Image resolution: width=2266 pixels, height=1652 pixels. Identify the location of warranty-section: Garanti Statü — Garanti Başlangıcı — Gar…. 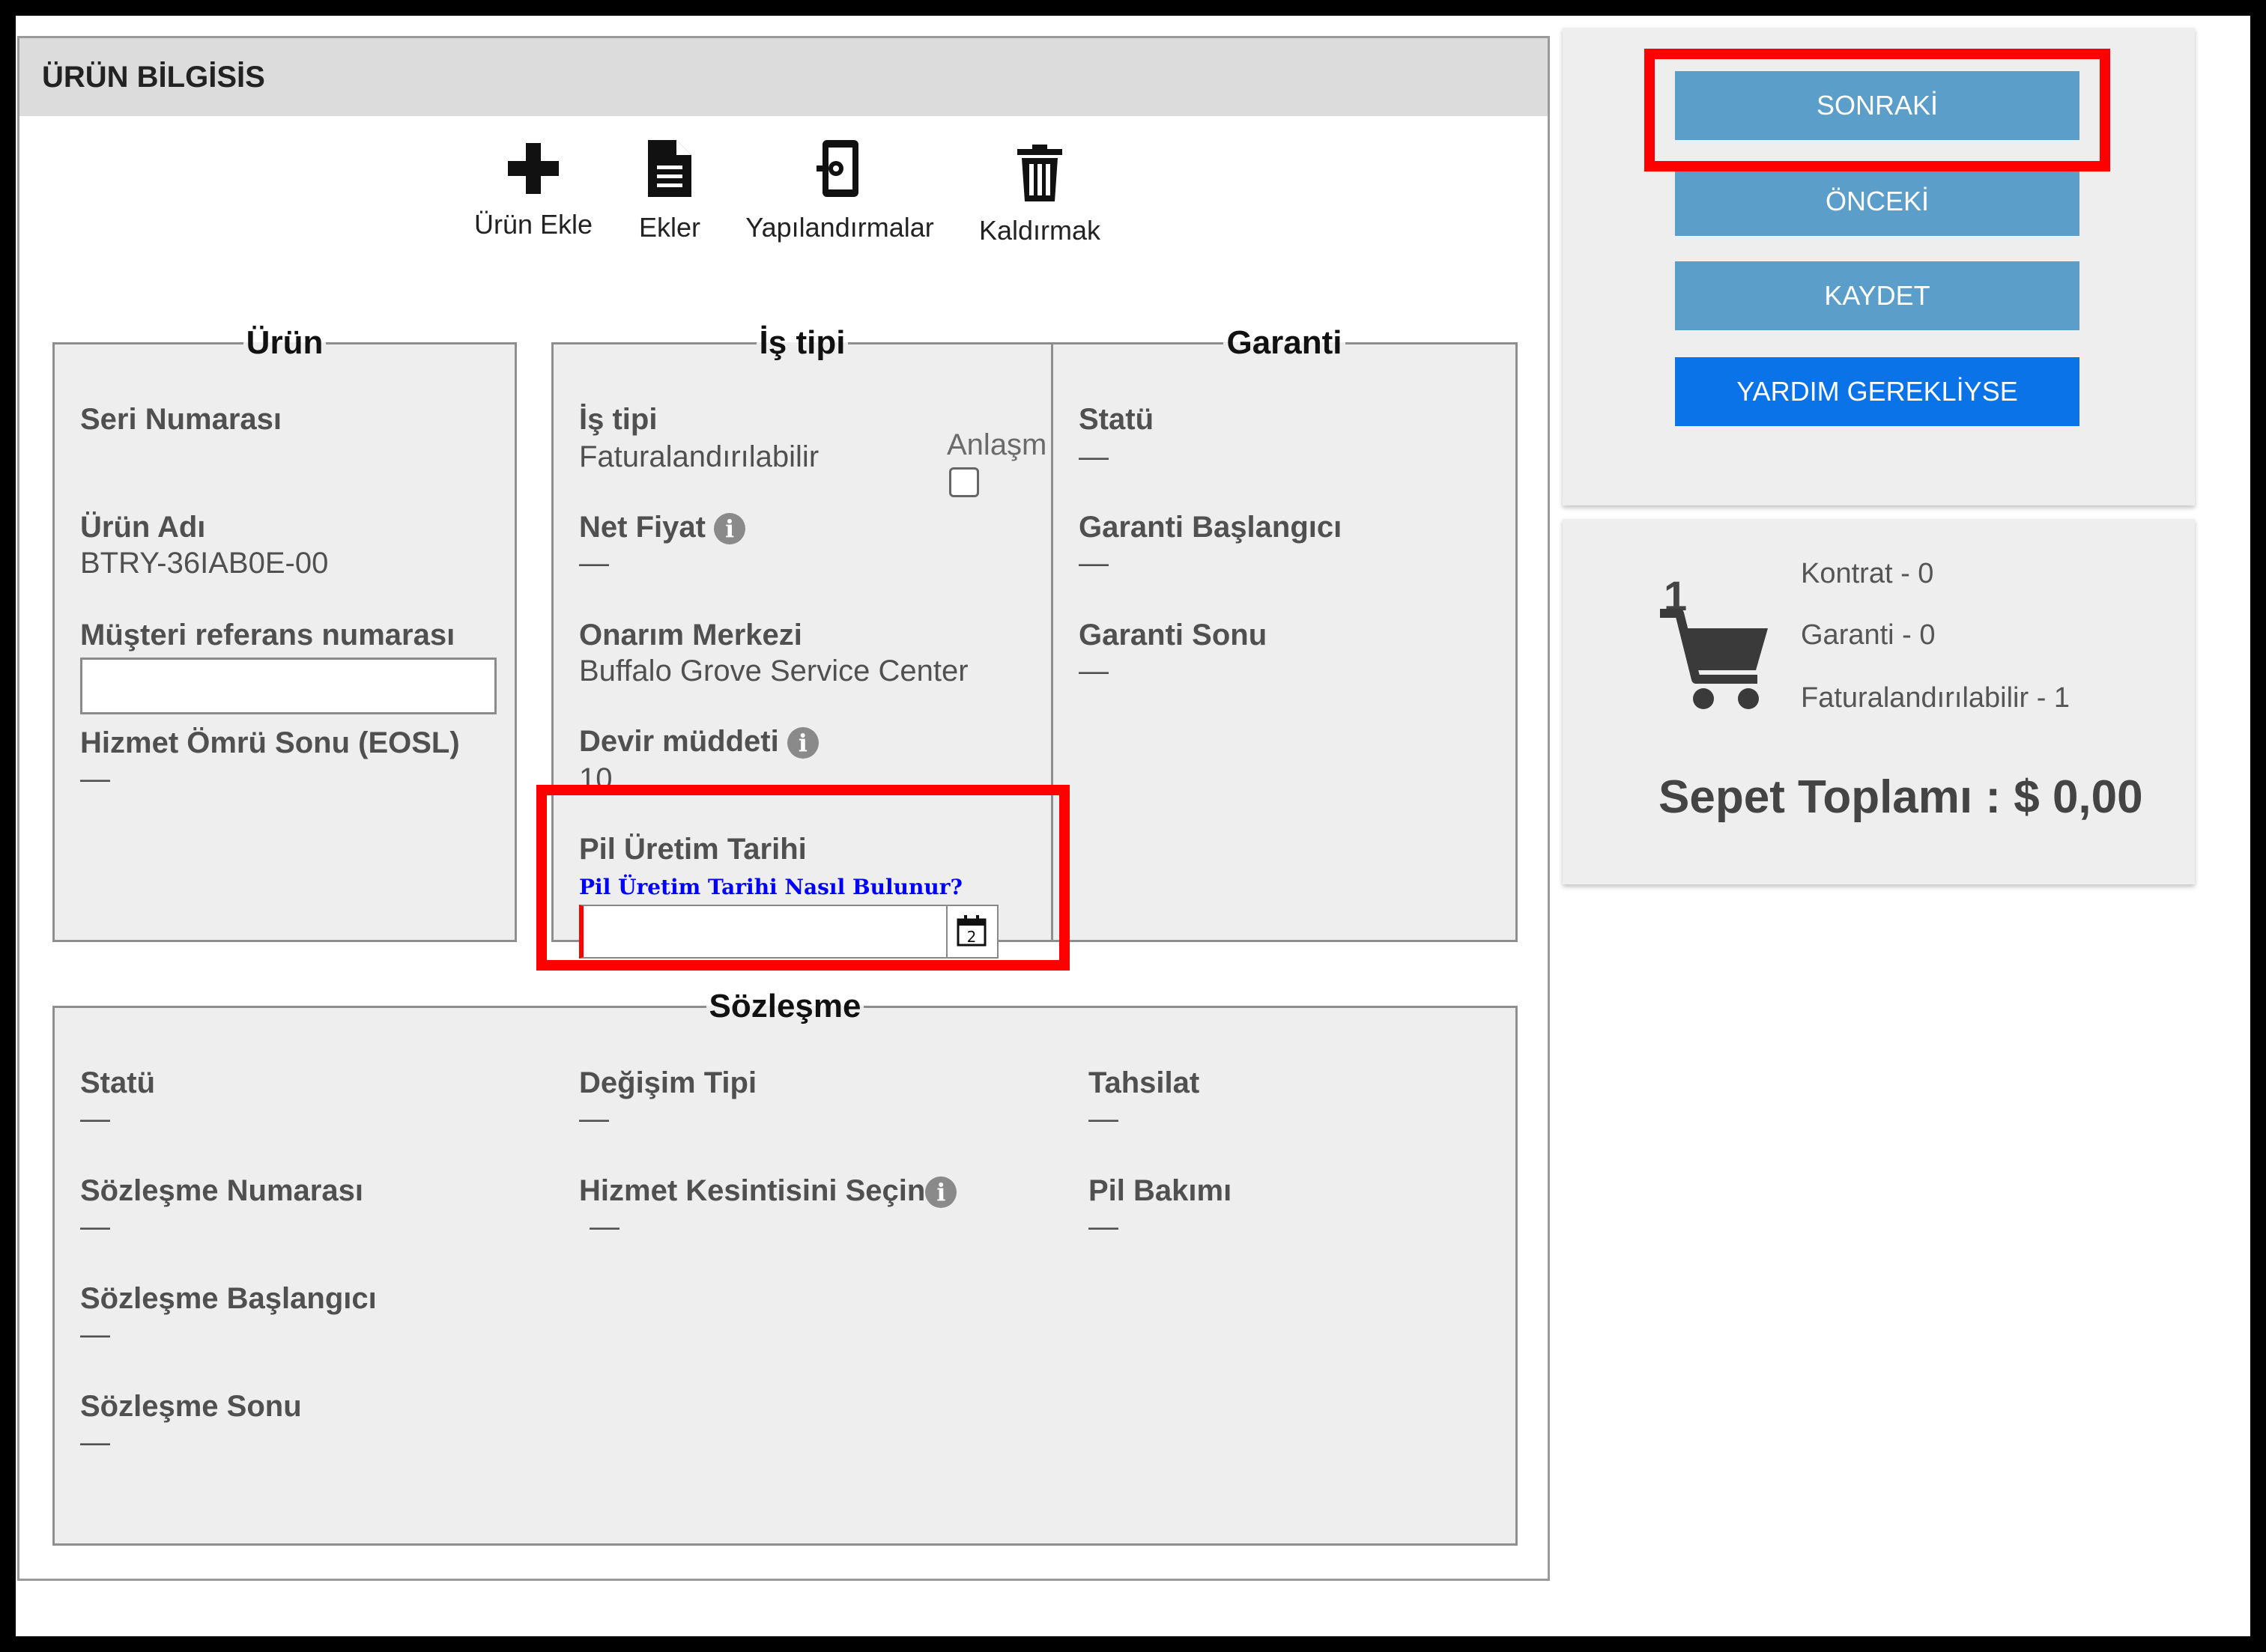
(1286, 633).